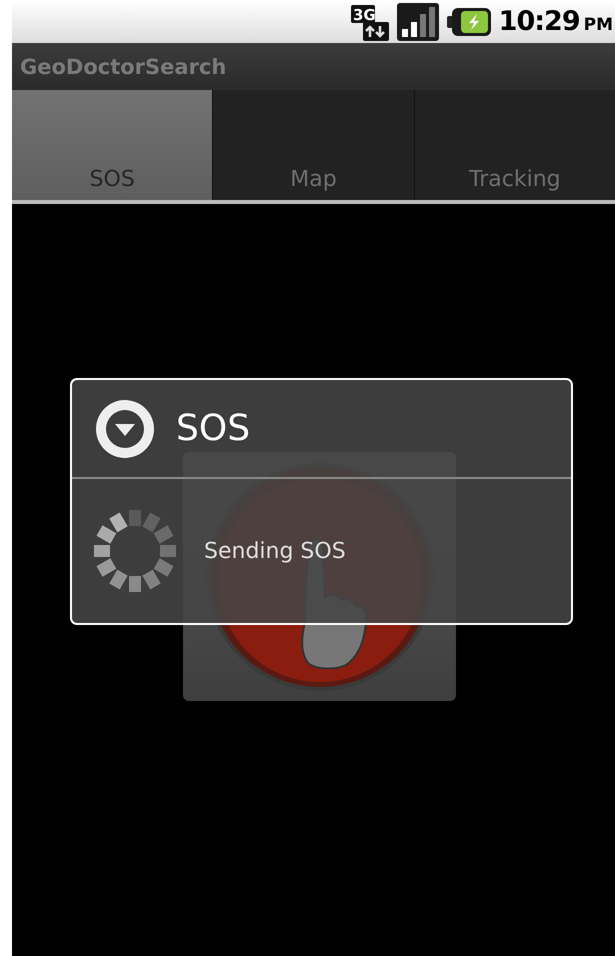 This screenshot has width=615, height=956. What do you see at coordinates (539, 21) in the screenshot?
I see `clock-time: 10:29` at bounding box center [539, 21].